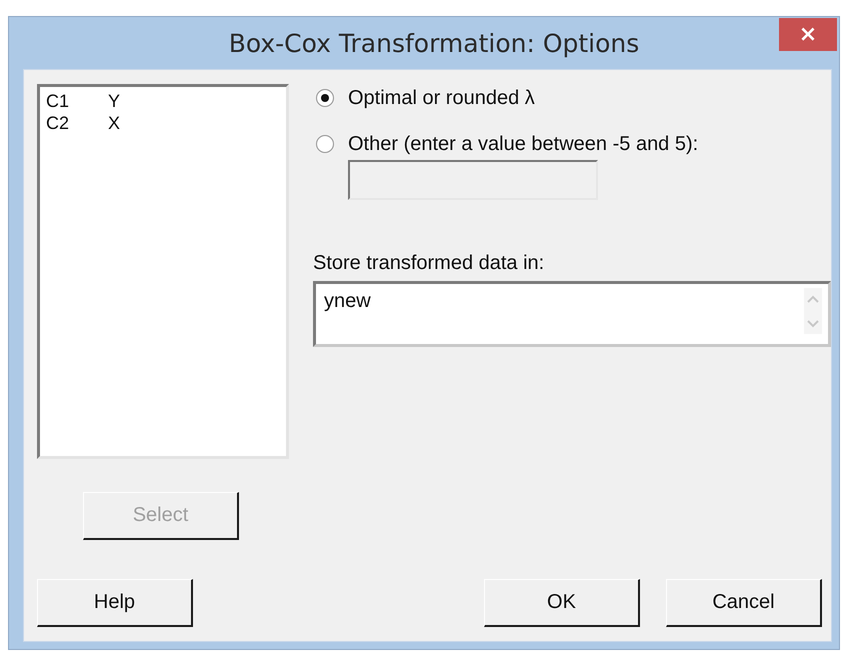 The height and width of the screenshot is (656, 844). I want to click on radio-label: Other (enter a value between -5 and 5):, so click(523, 144).